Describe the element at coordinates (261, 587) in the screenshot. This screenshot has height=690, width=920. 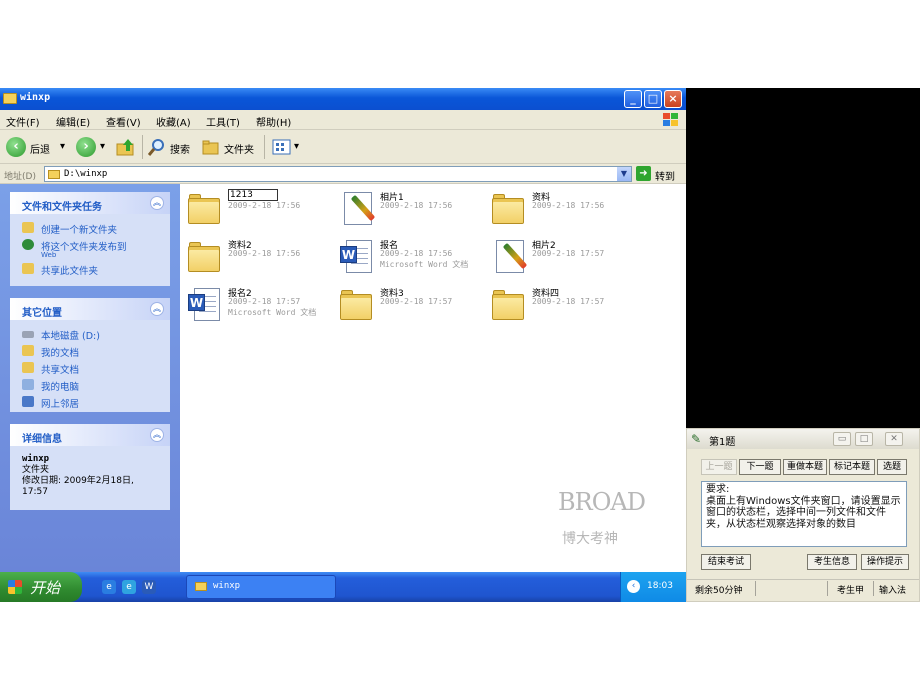
I see `taskbar-item-winxp: winxp` at that location.